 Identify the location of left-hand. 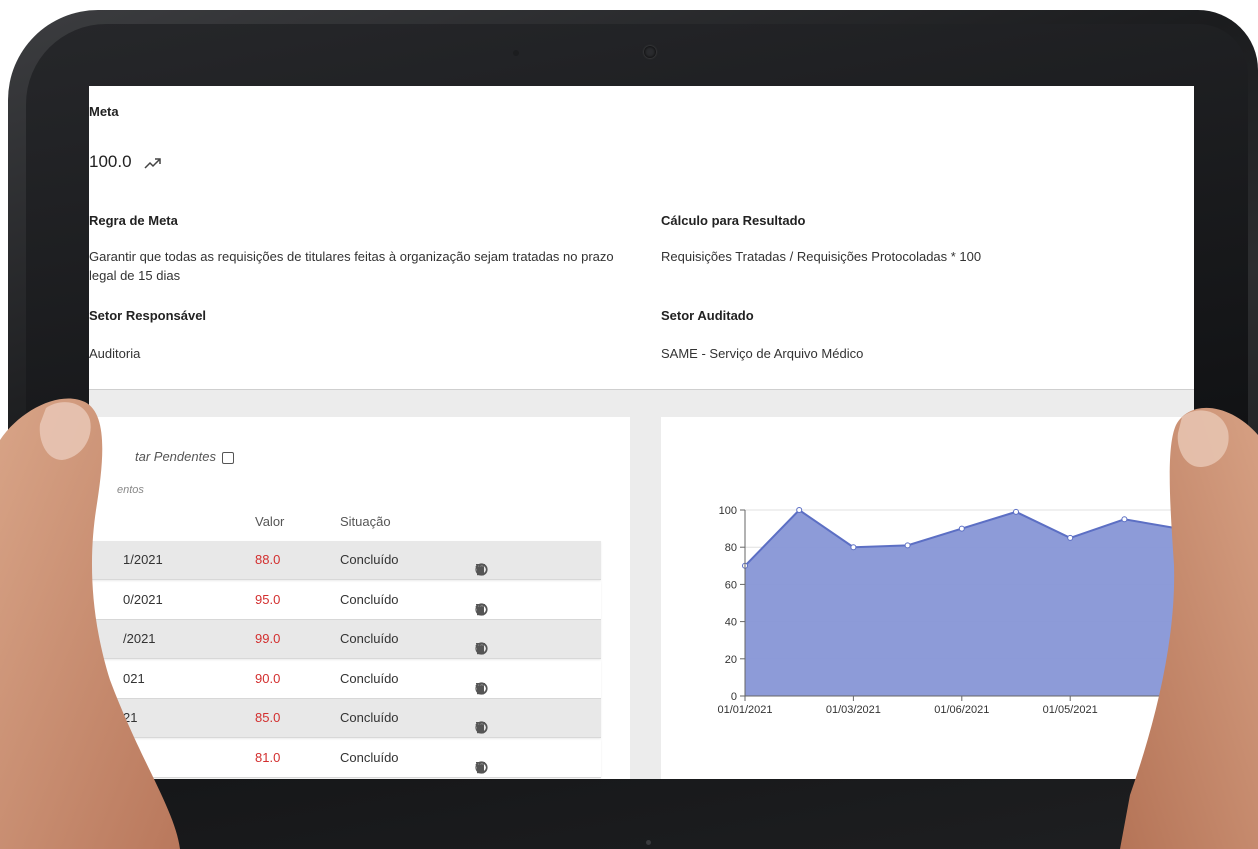
(90, 623).